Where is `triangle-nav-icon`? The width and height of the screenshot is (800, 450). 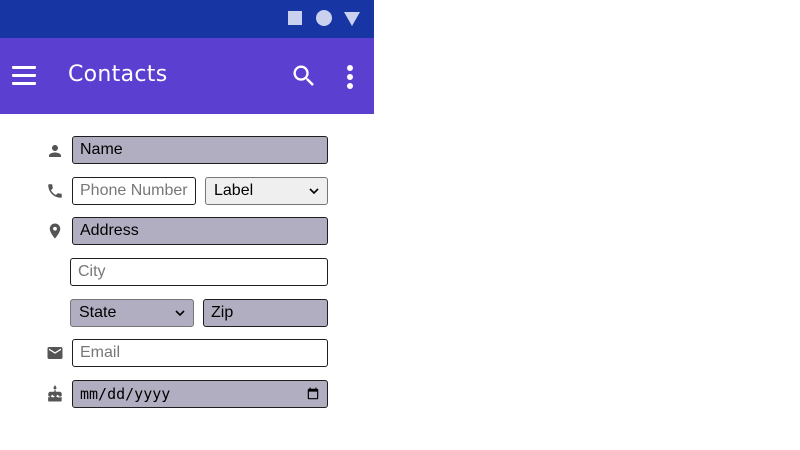
triangle-nav-icon is located at coordinates (352, 19).